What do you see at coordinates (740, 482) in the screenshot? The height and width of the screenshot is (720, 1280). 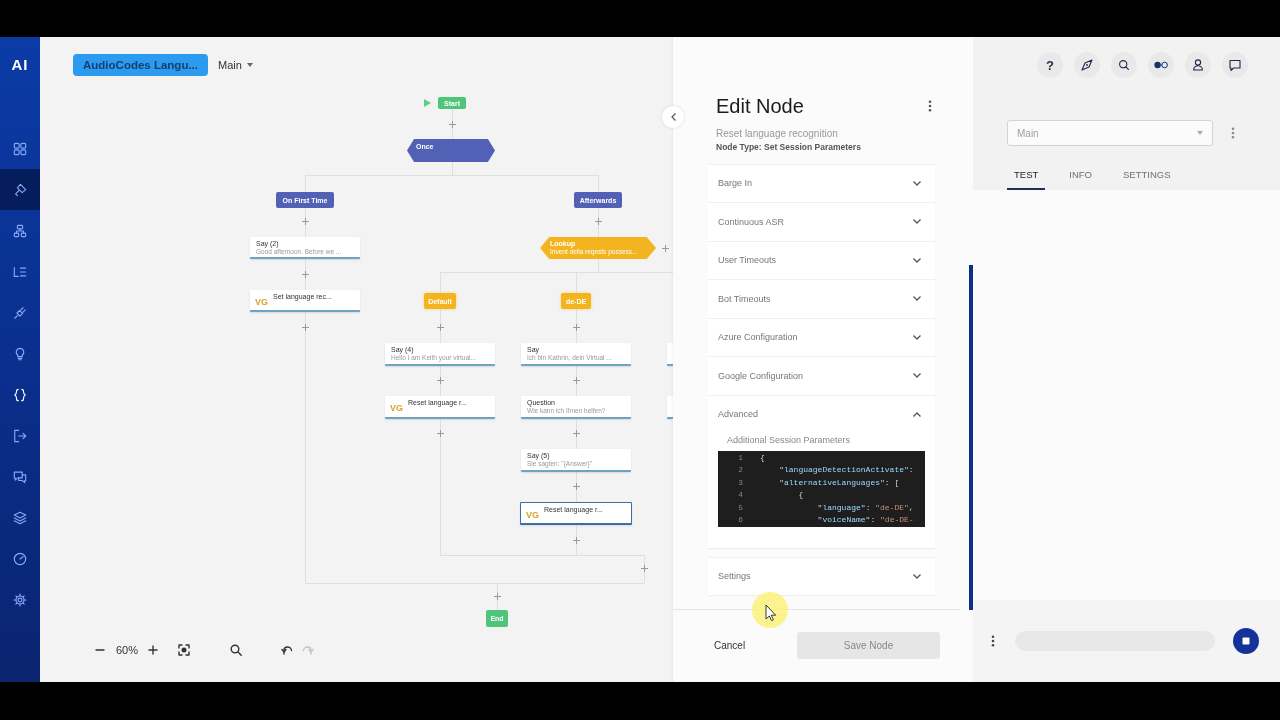 I see `line-number: 3` at bounding box center [740, 482].